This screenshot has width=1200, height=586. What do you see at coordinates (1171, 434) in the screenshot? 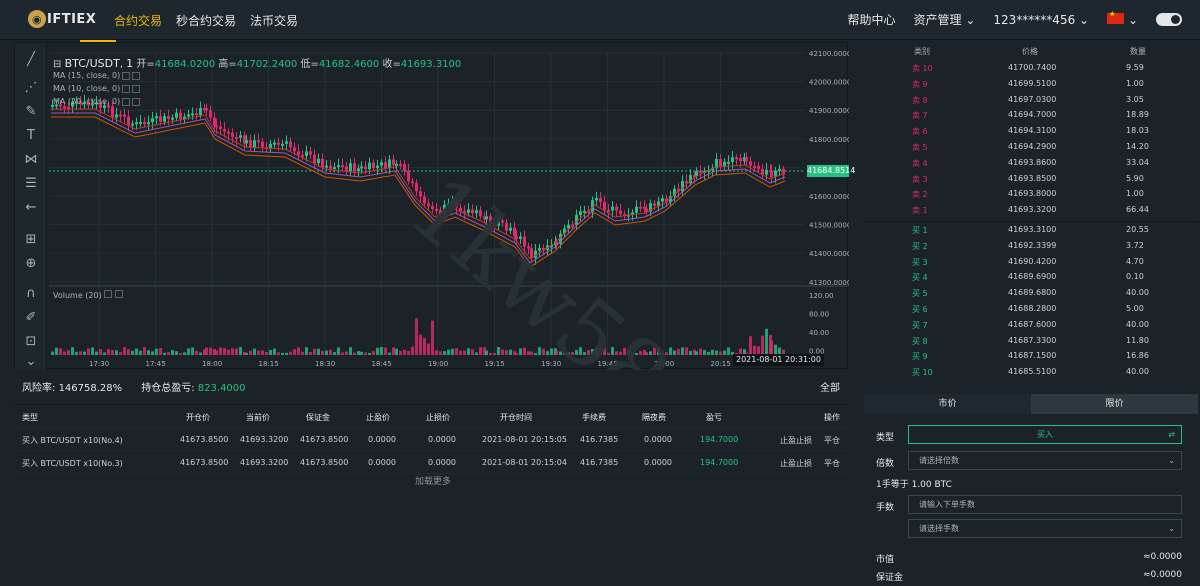
I see `swap-icon: ⇄` at bounding box center [1171, 434].